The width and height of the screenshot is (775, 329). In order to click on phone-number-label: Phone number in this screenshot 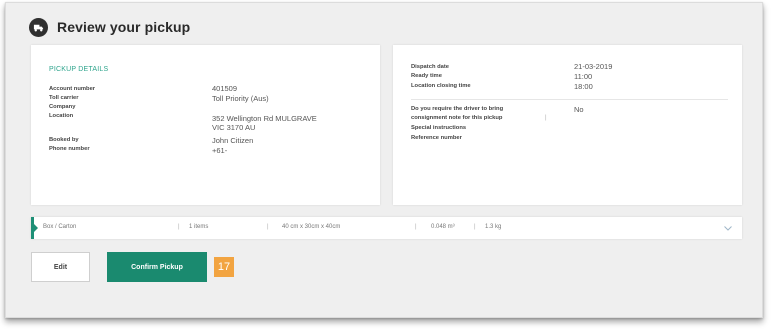, I will do `click(69, 149)`.